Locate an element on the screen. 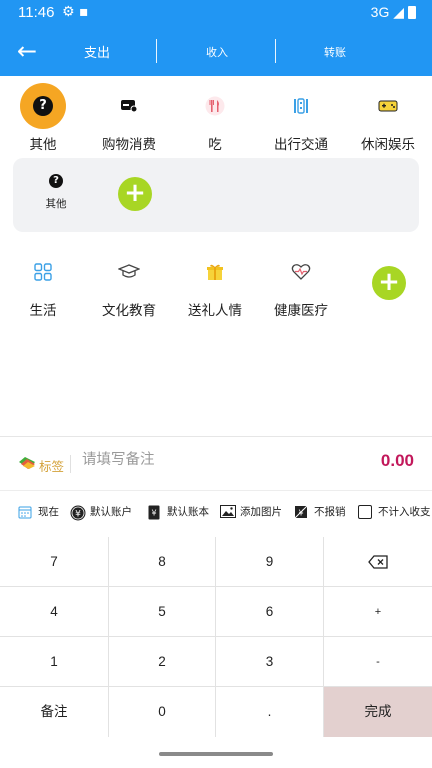  calendar-icon is located at coordinates (25, 512).